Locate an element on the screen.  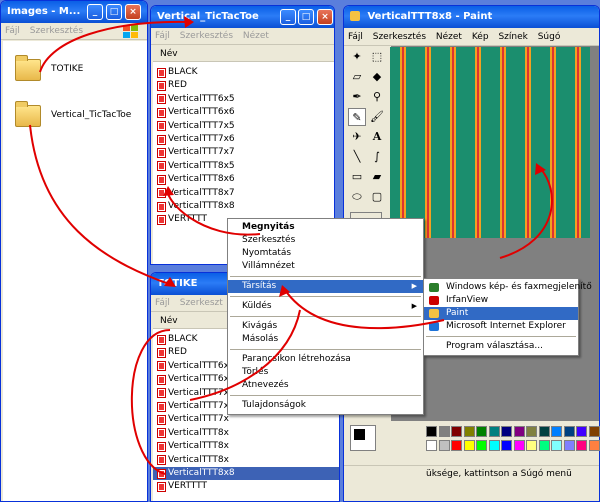
context-menu-item: Nyomtatás is located at coordinates (325, 253).